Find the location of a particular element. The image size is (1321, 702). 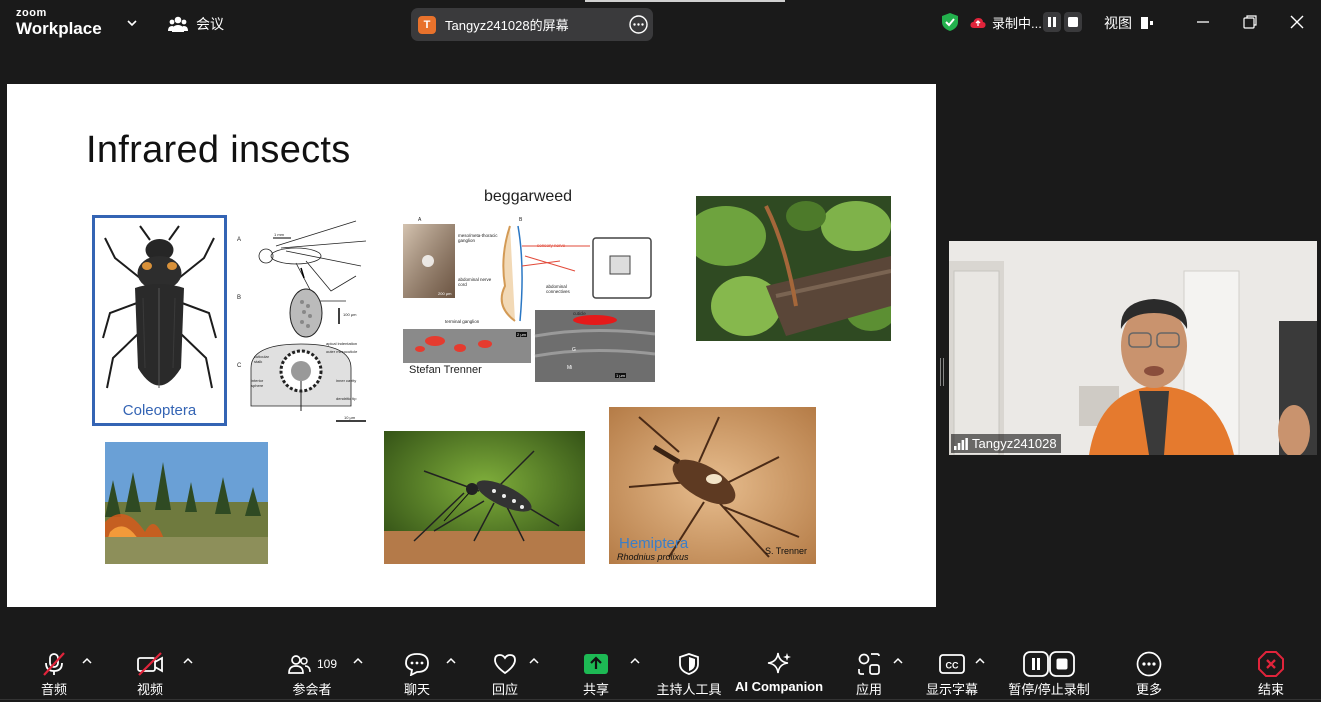

share-arrow-icon is located at coordinates (596, 664).